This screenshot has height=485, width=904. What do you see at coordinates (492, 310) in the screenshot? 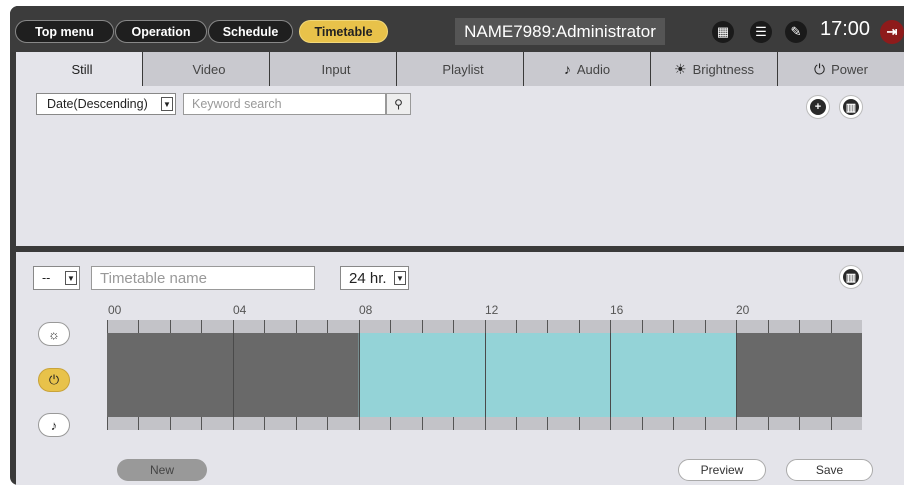
I see `hour-tick: 12` at bounding box center [492, 310].